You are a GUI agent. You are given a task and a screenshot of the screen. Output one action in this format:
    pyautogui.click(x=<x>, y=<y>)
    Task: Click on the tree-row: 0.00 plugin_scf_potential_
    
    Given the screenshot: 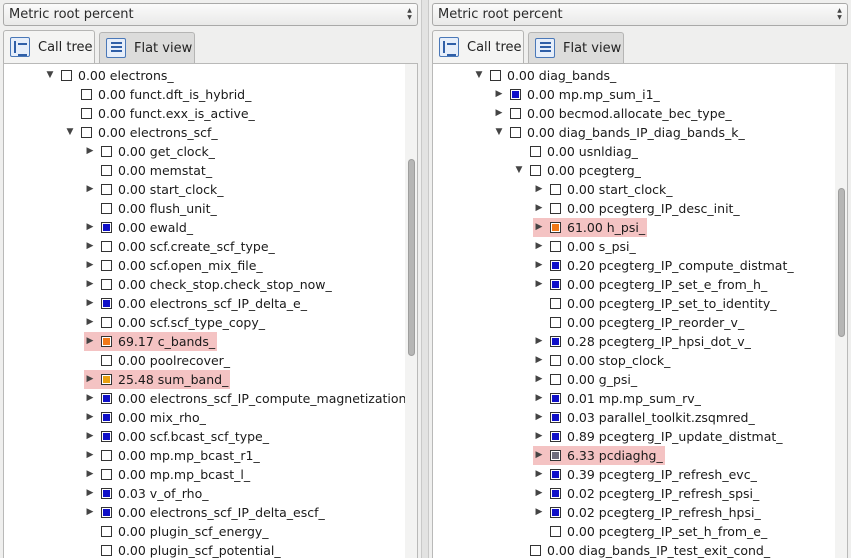 What is the action you would take?
    pyautogui.click(x=182, y=549)
    